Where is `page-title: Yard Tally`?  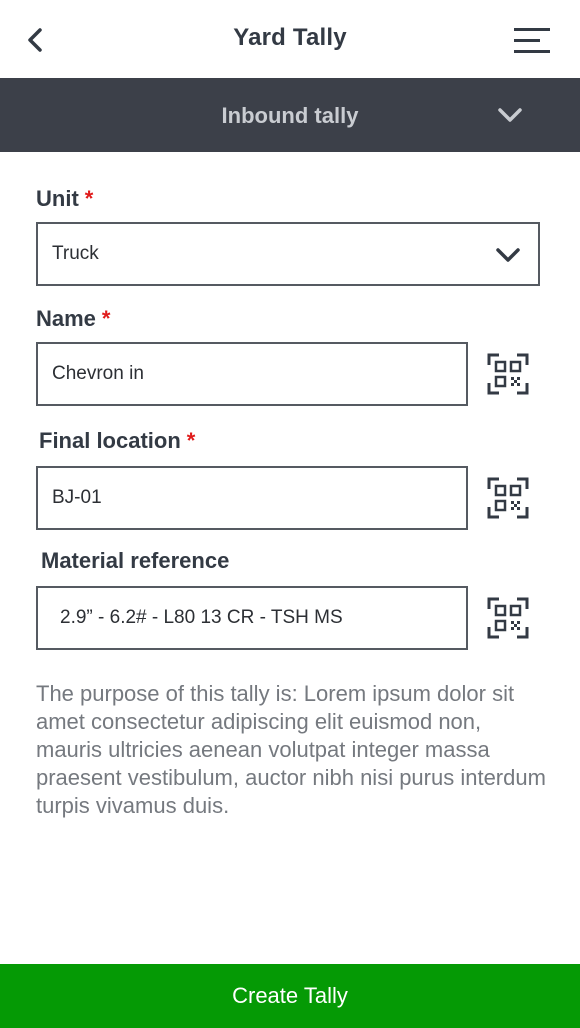 page-title: Yard Tally is located at coordinates (290, 37).